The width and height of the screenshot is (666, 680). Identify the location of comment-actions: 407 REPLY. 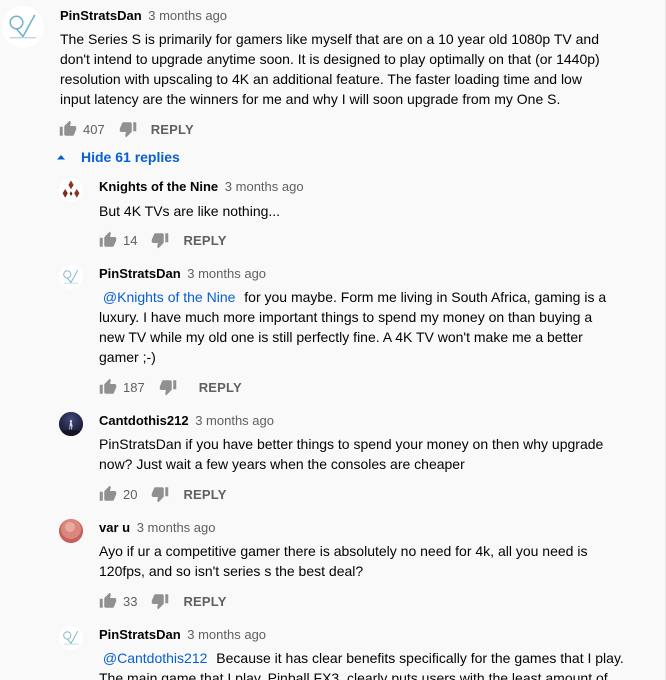
(126, 129).